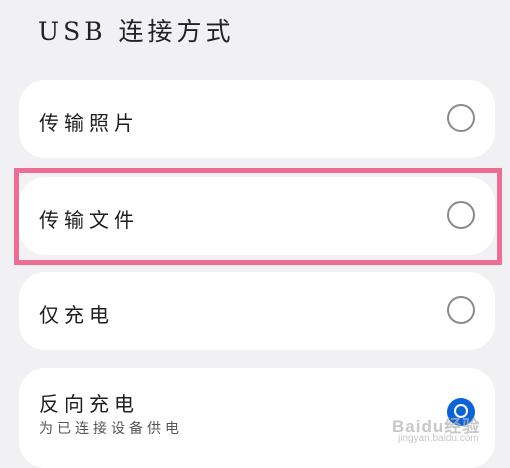 The image size is (510, 468). Describe the element at coordinates (89, 123) in the screenshot. I see `option-label: 传输照片` at that location.